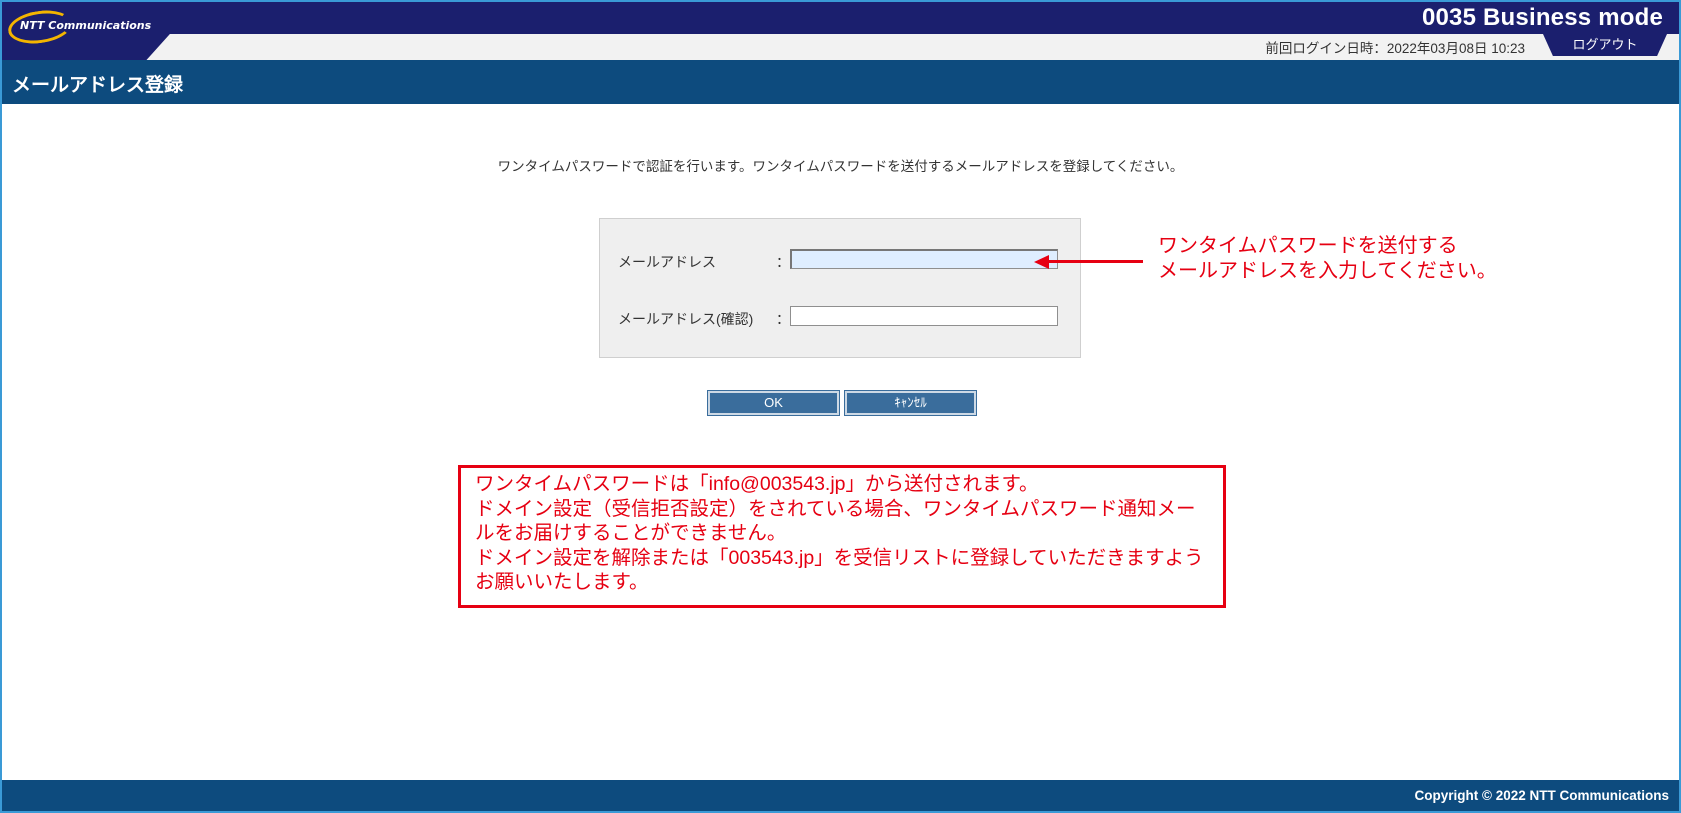  I want to click on footer-bar: Copyright © 2022 NTT Communications, so click(840, 795).